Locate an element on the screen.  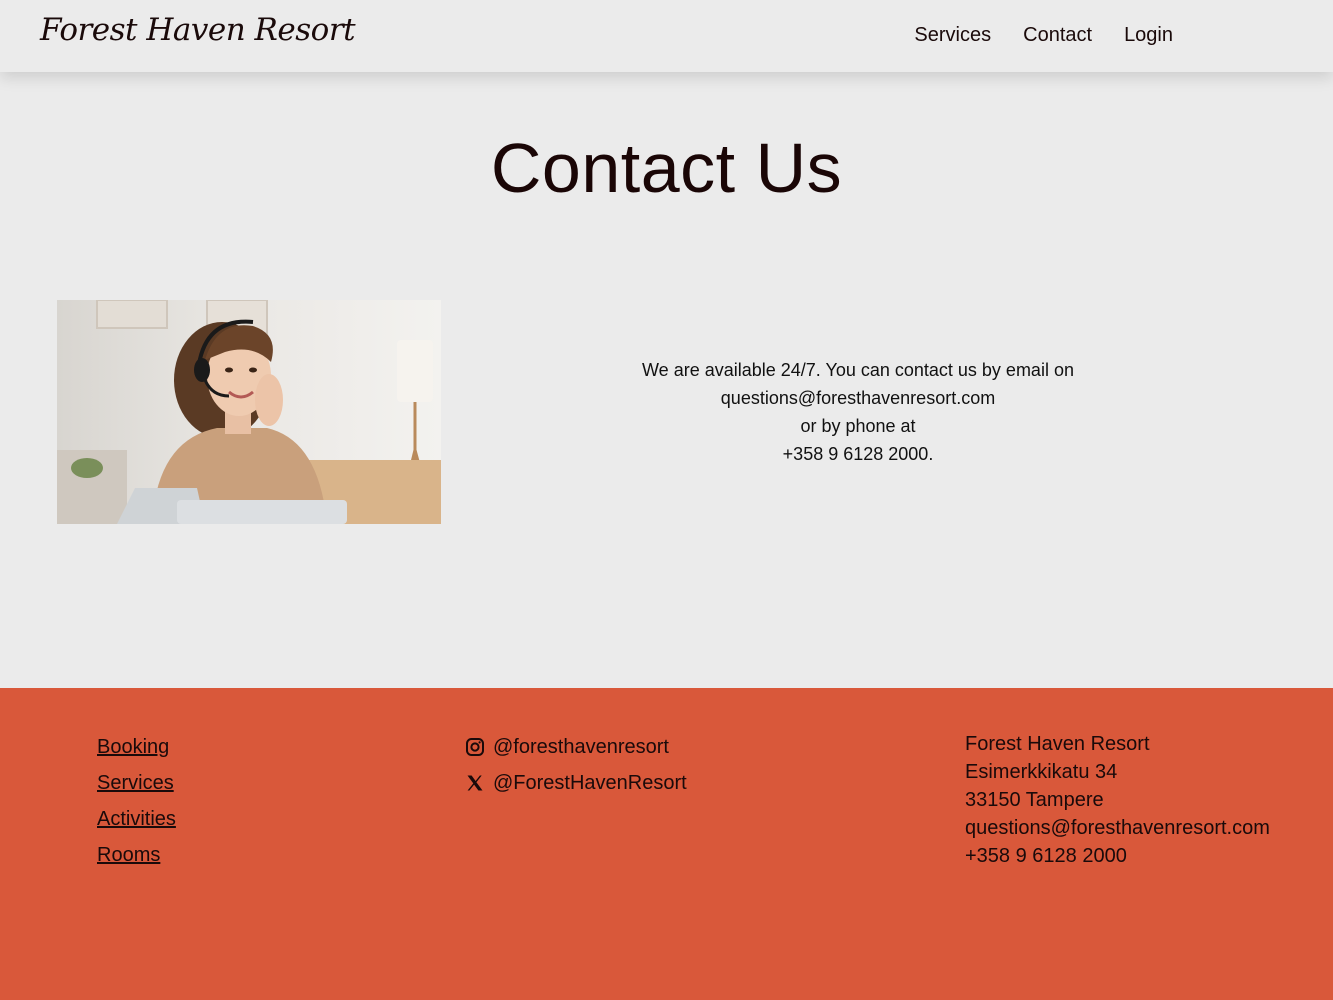
instagram-handle: @foresthavenresort is located at coordinates (581, 747).